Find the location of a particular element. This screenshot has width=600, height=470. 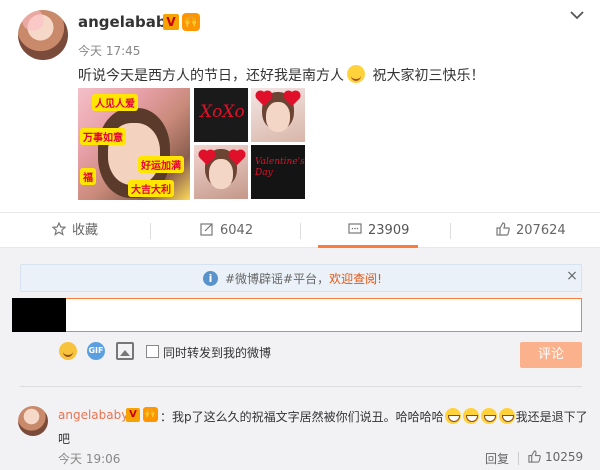

redacted-mask is located at coordinates (39, 315).